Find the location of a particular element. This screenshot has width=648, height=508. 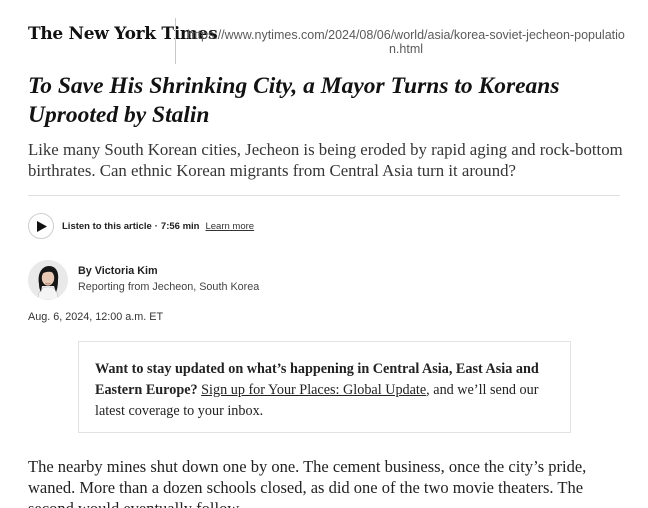

play-icon is located at coordinates (42, 226).